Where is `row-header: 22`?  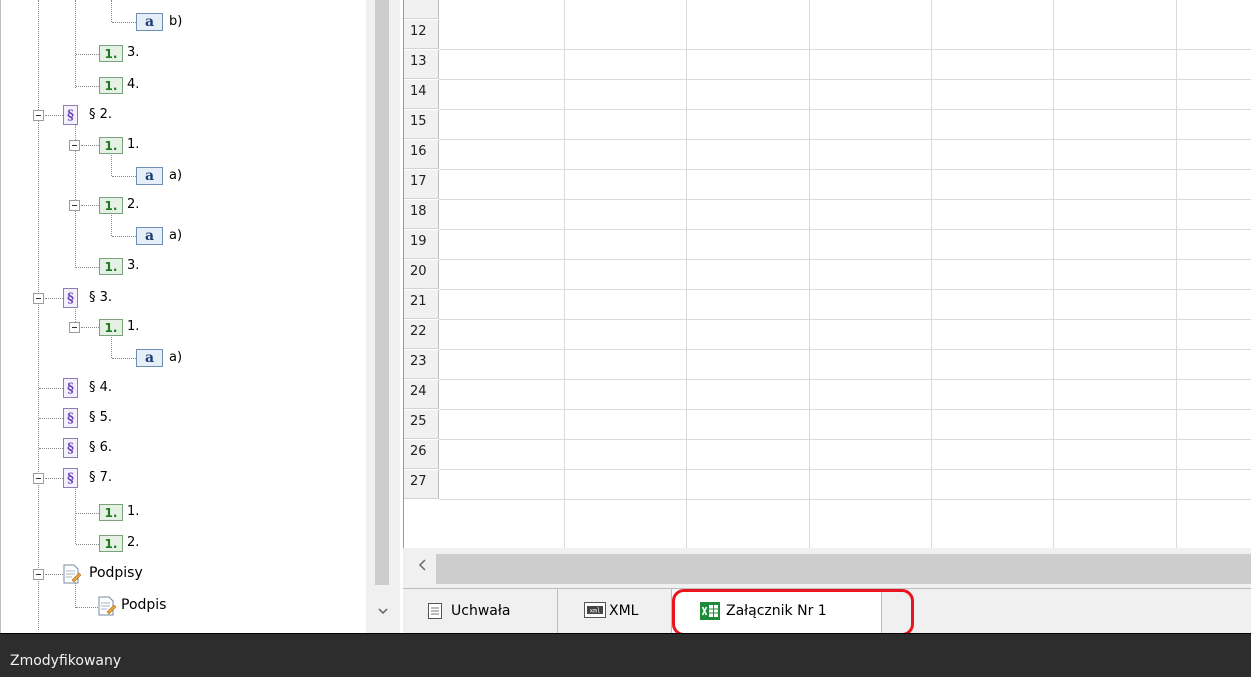 row-header: 22 is located at coordinates (421, 334).